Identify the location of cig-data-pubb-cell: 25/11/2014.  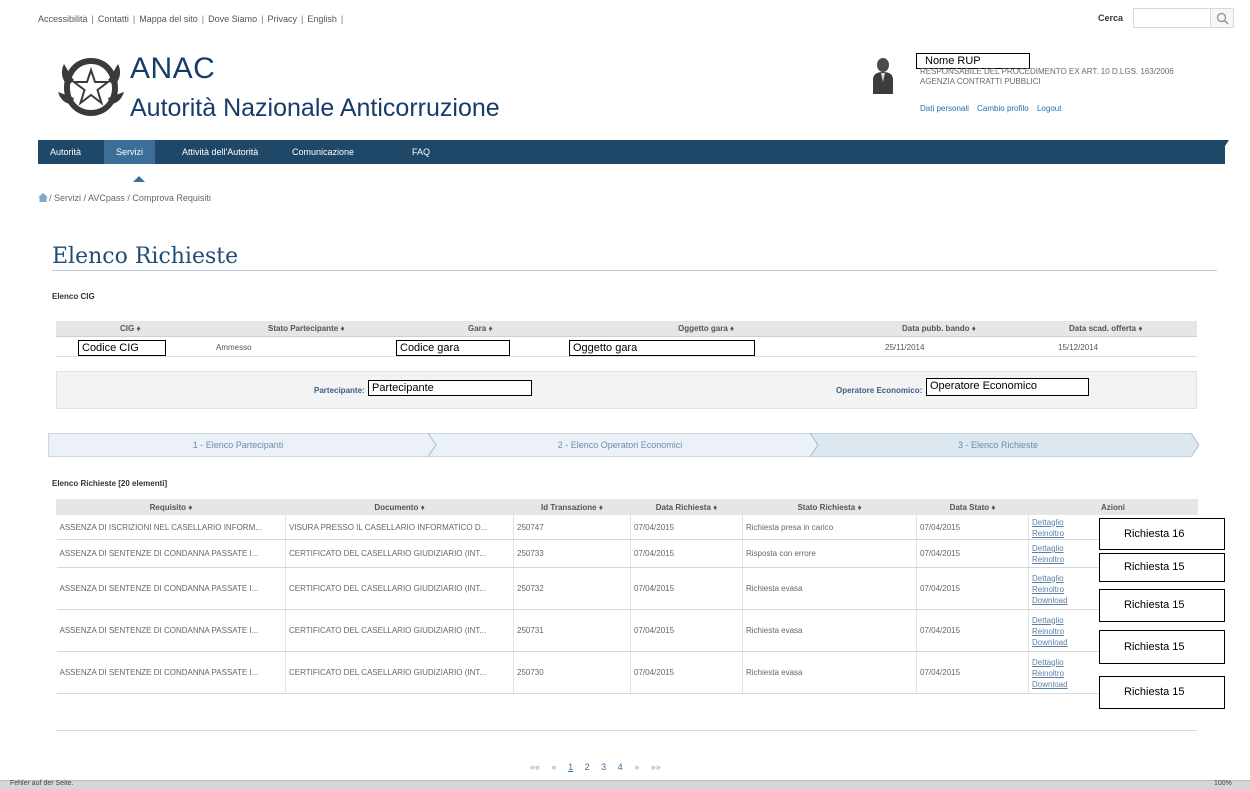
(905, 347).